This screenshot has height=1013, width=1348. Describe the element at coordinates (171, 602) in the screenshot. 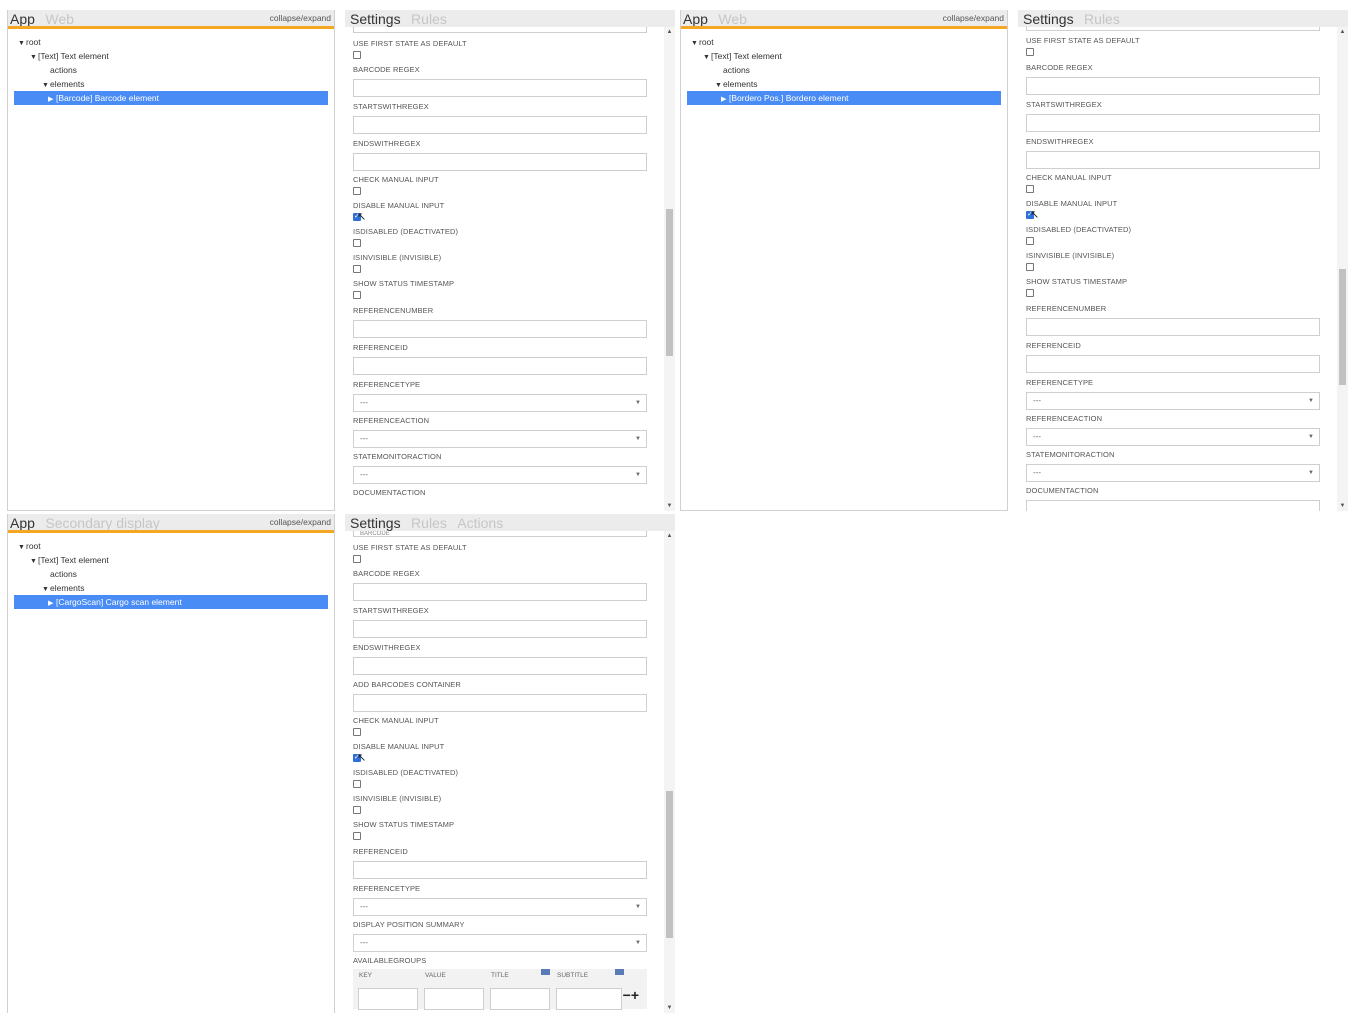

I see `tree-node-cargo-scan-element: ▶ [CargoScan] Cargo scan element` at that location.